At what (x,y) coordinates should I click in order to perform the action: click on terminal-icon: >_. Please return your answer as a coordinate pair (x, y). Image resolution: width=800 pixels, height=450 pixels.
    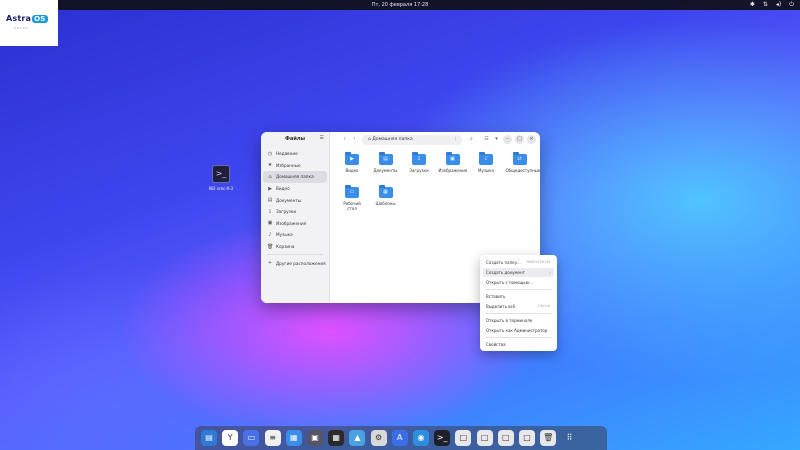
    Looking at the image, I should click on (442, 438).